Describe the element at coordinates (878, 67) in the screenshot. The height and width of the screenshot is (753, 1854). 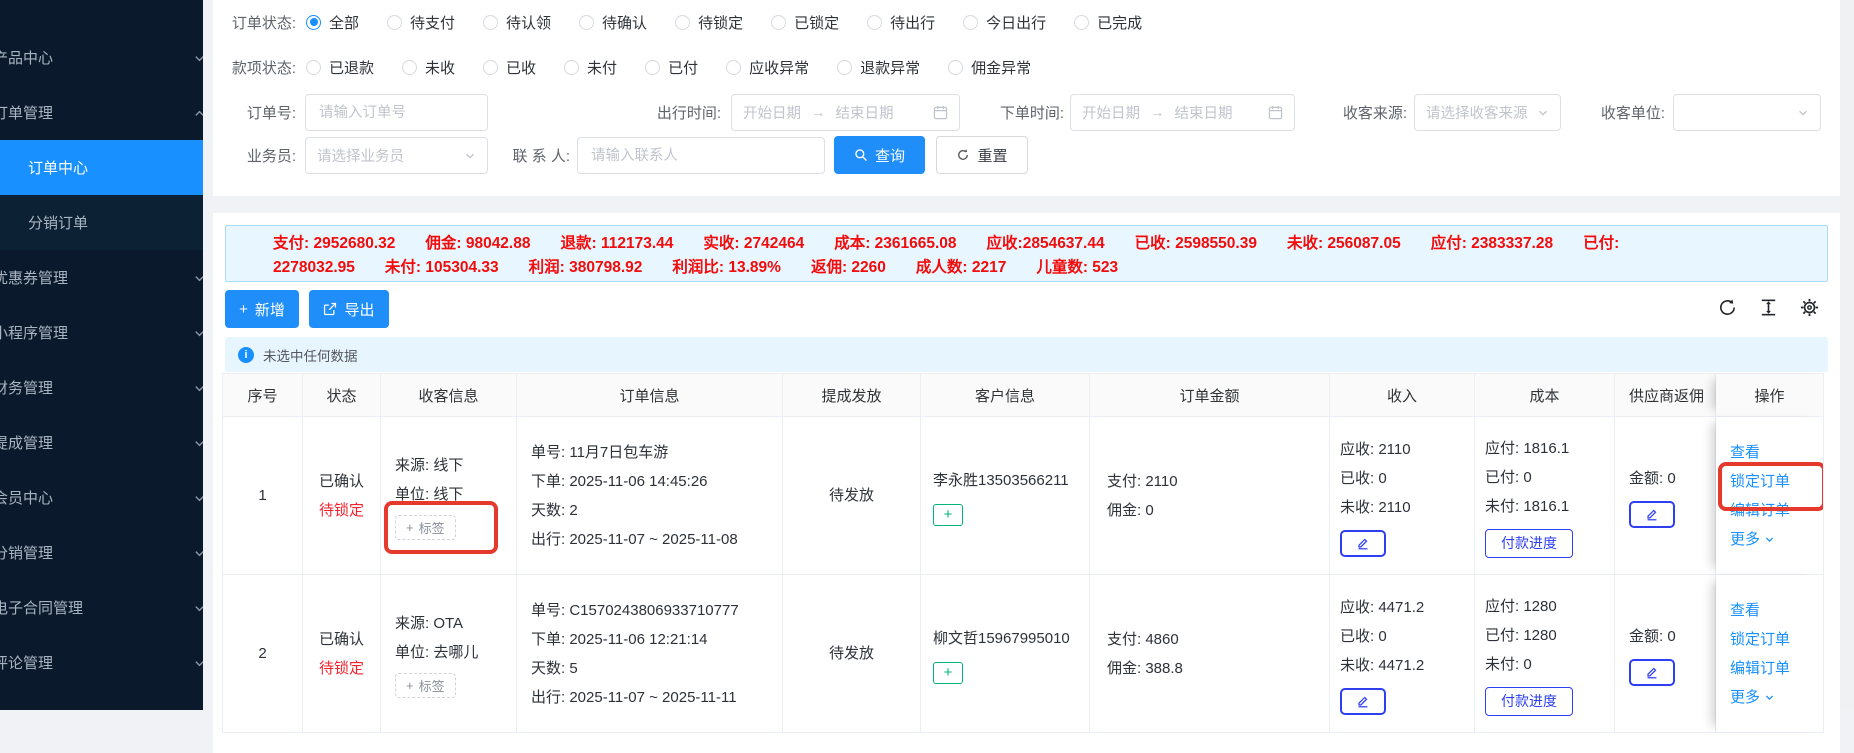
I see `radio-option-refund-abnormal: 退款异常` at that location.